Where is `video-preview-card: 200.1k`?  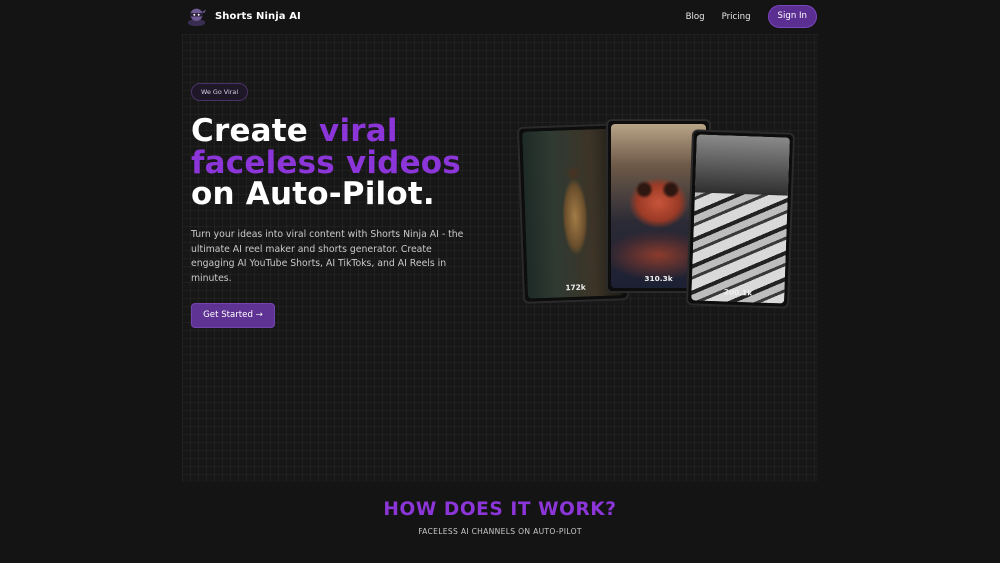 video-preview-card: 200.1k is located at coordinates (740, 219).